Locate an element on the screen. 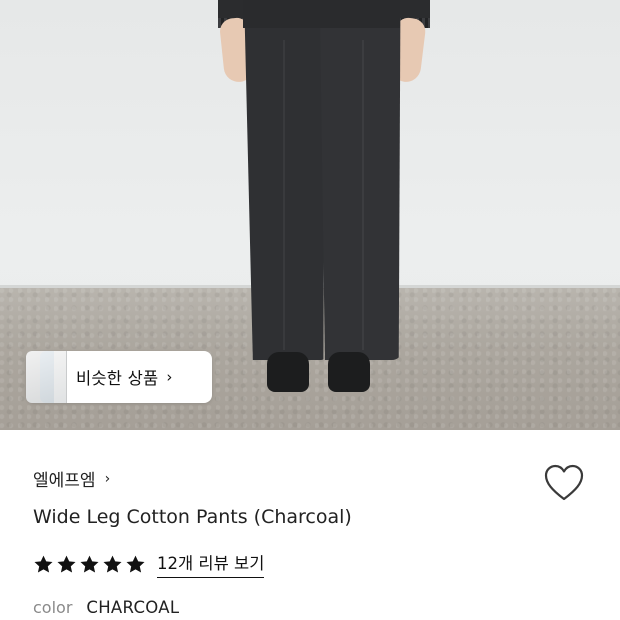  photo-shoe-right is located at coordinates (349, 372).